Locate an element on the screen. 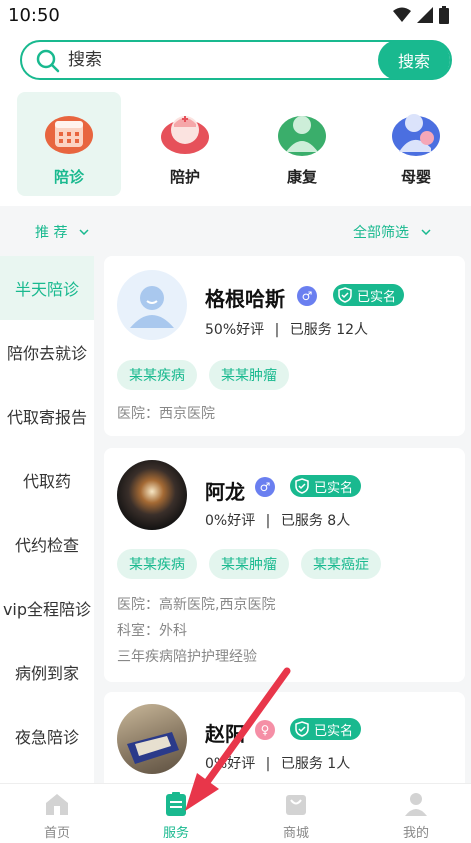 This screenshot has width=471, height=843. category-label: 陪诊 is located at coordinates (68, 177).